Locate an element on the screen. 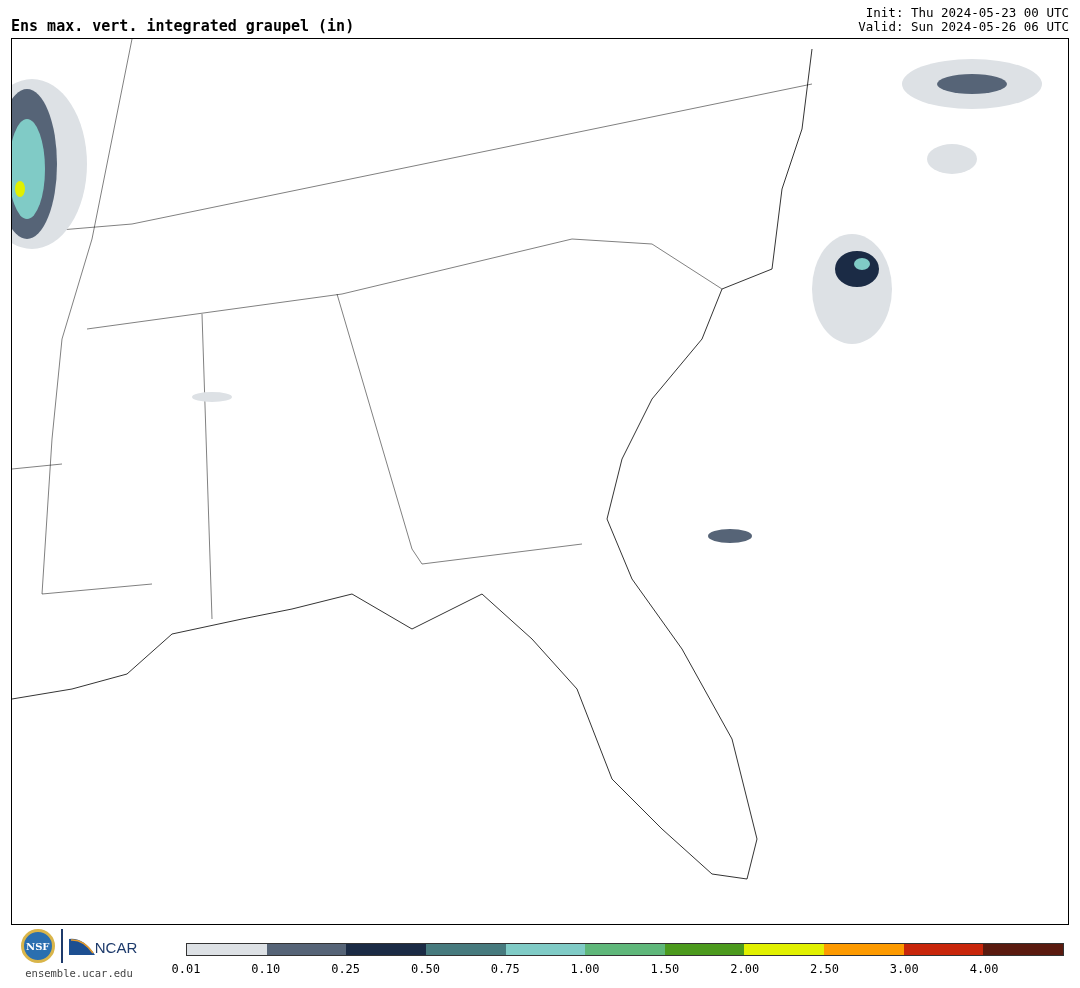  tick-label: 1.50 is located at coordinates (665, 969).